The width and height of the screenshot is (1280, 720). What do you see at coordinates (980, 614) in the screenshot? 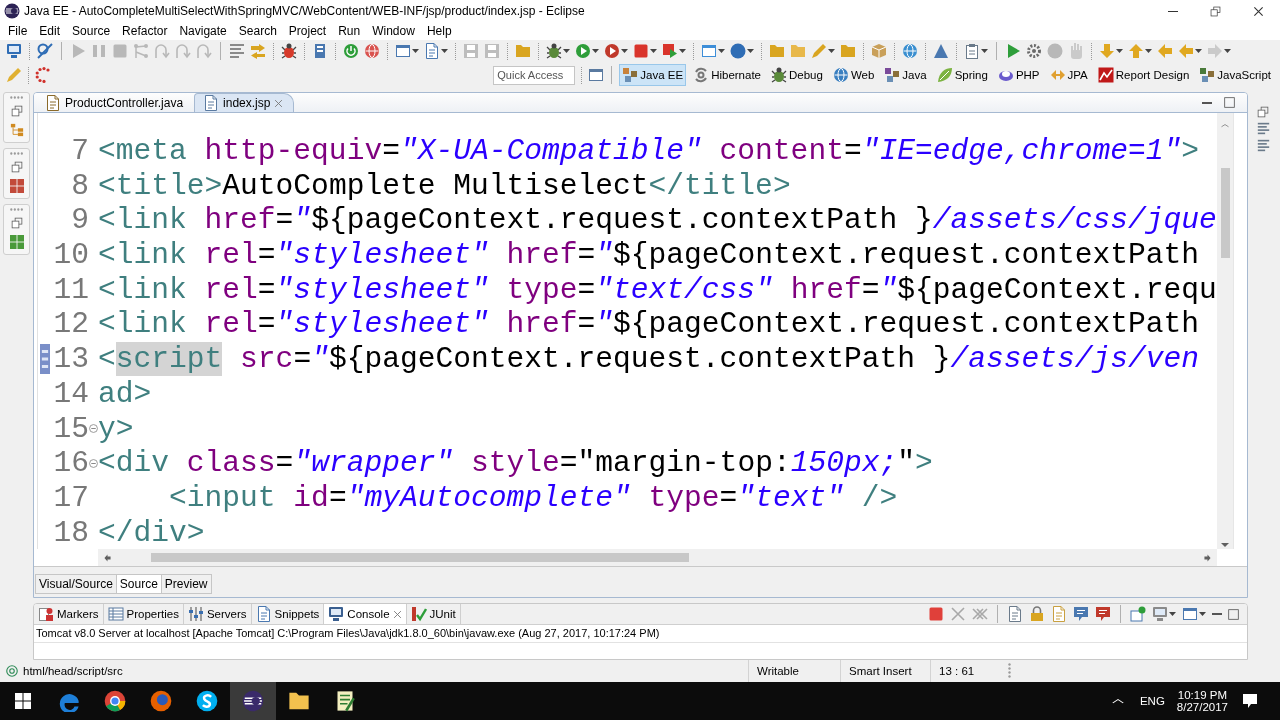
I see `close-all-icon` at bounding box center [980, 614].